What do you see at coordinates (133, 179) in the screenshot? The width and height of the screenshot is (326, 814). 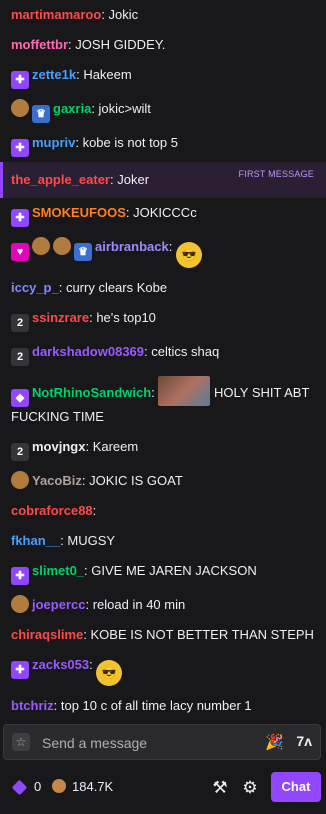 I see `chat-message-text: Joker` at bounding box center [133, 179].